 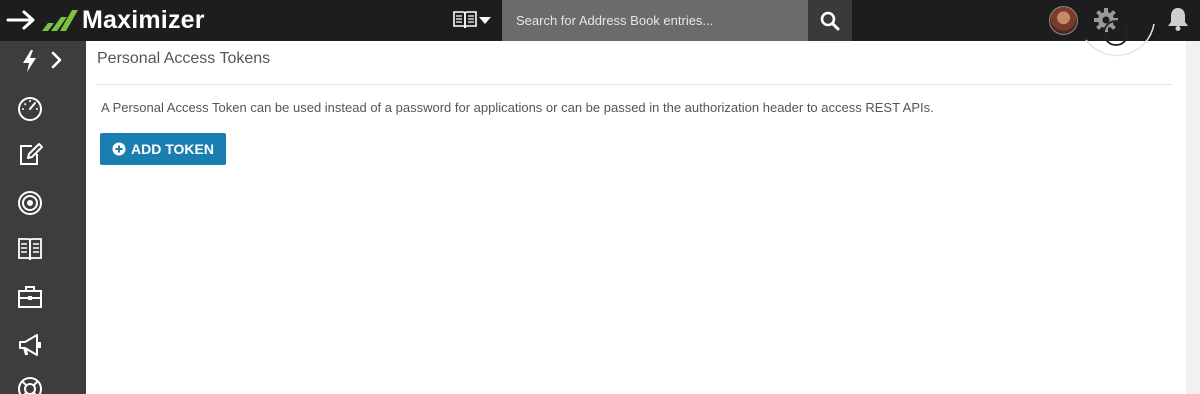 What do you see at coordinates (184, 58) in the screenshot?
I see `page-title: Personal Access Tokens` at bounding box center [184, 58].